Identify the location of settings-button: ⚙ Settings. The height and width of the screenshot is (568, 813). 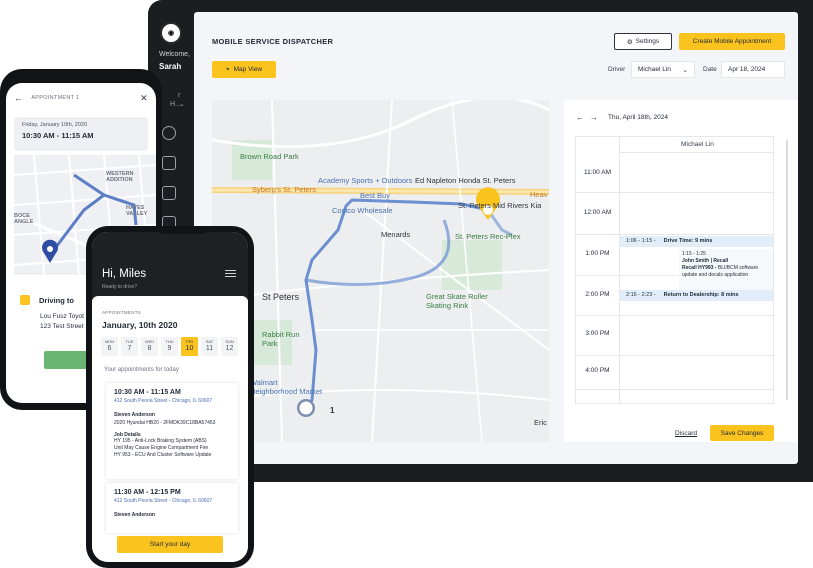
(643, 41).